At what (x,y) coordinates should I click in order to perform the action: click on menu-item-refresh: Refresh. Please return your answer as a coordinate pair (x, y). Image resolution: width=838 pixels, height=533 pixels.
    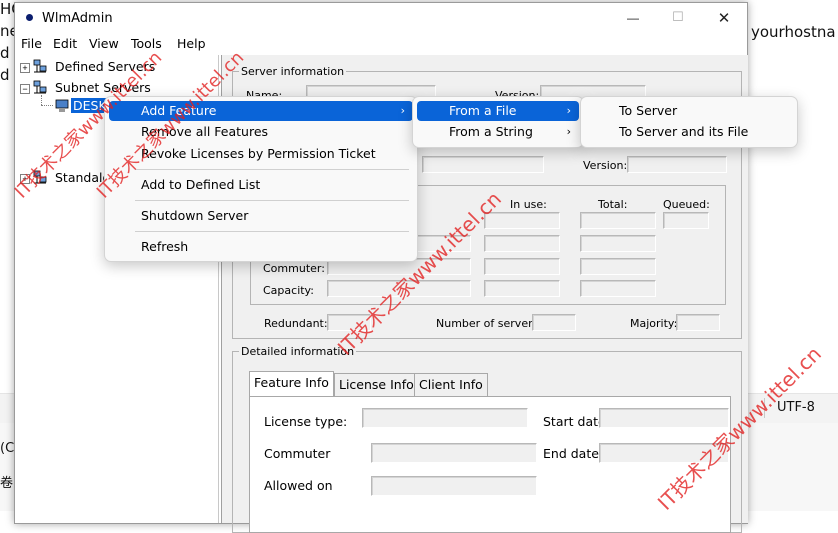
    Looking at the image, I should click on (261, 247).